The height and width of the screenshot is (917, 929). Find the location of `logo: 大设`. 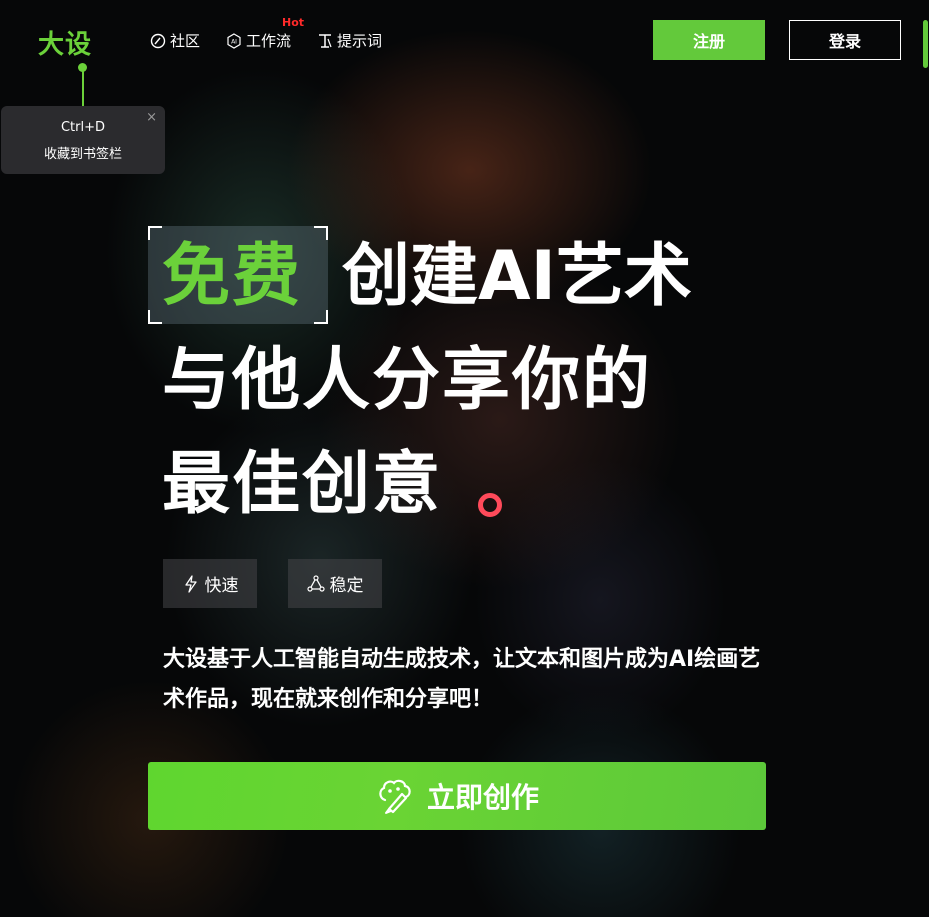

logo: 大设 is located at coordinates (65, 42).